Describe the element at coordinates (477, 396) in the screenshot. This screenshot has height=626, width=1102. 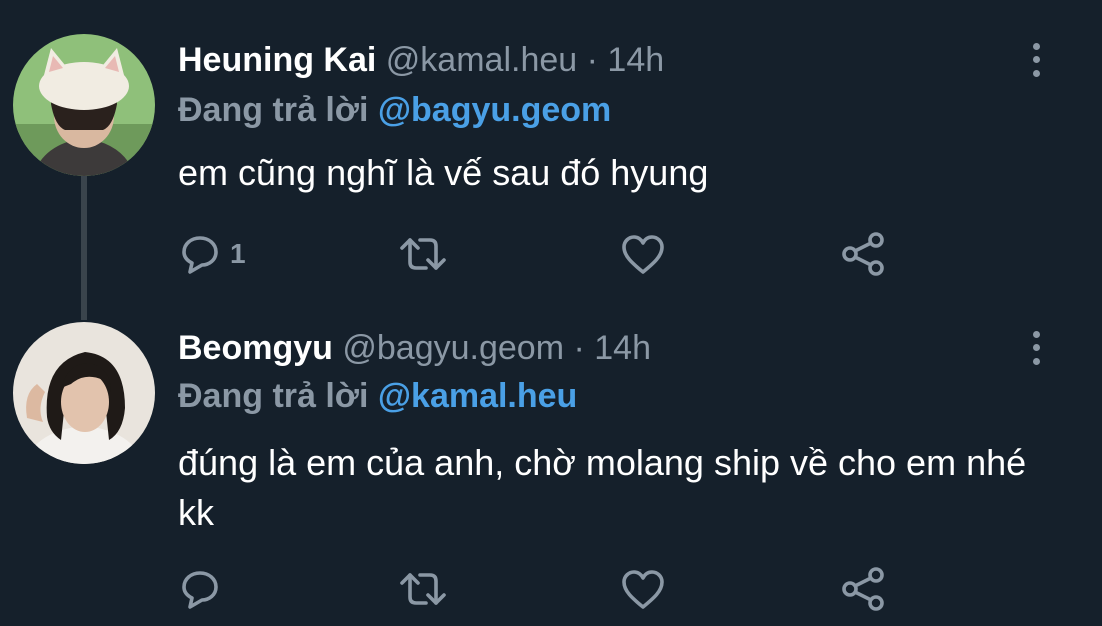
I see `replying-to-link: @kamal.heu` at that location.